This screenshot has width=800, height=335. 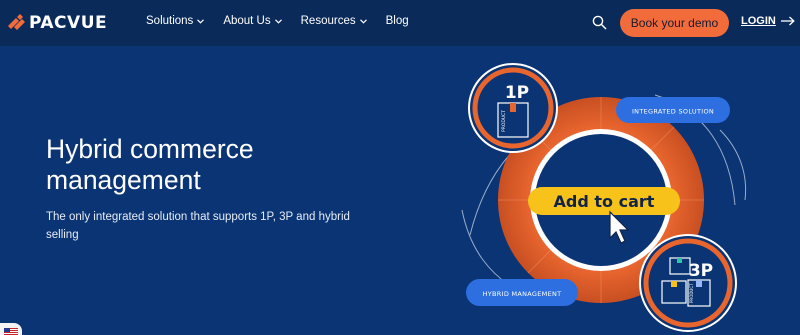 What do you see at coordinates (787, 21) in the screenshot?
I see `arrow-right-icon` at bounding box center [787, 21].